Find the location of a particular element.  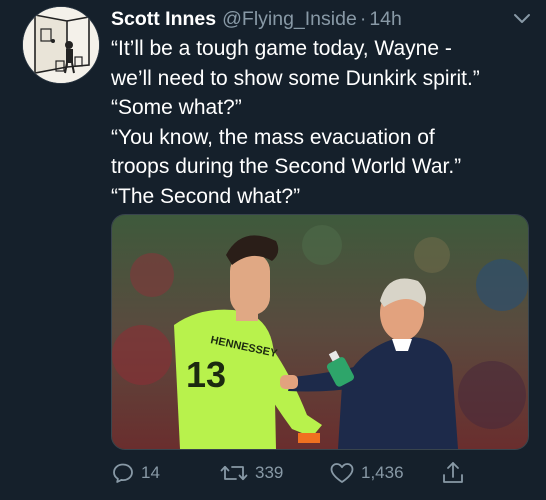

tweet-text-line: “The Second what?” is located at coordinates (206, 196).